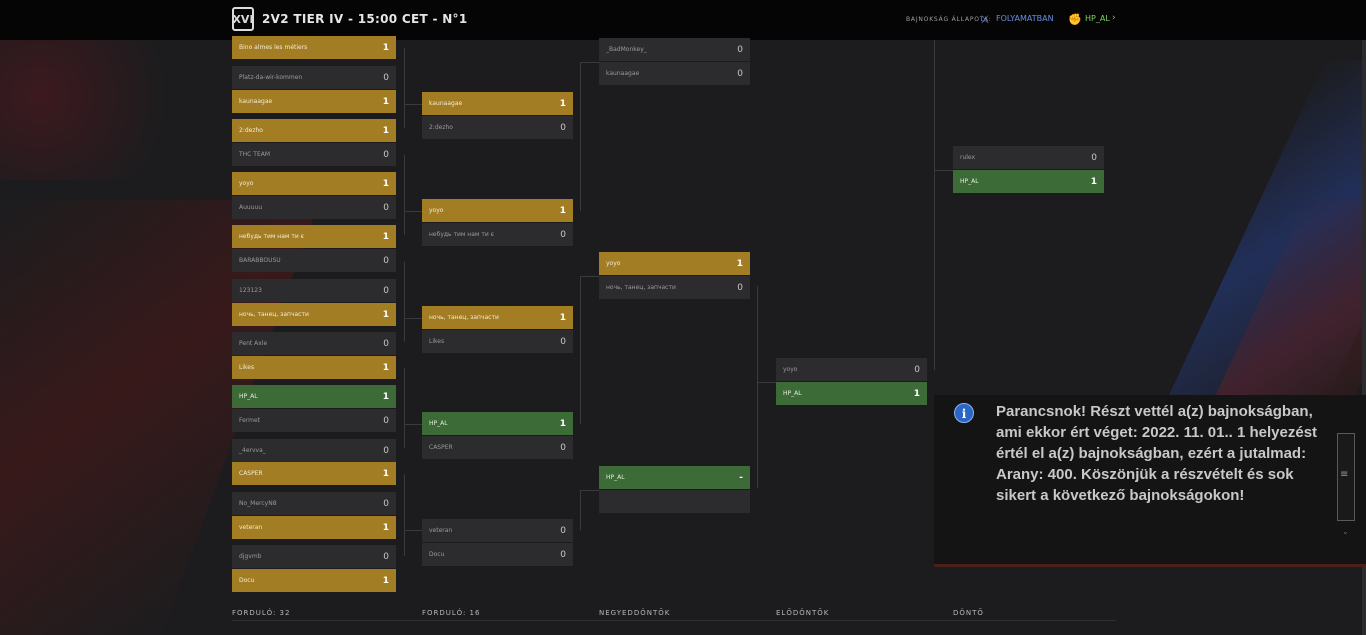 This screenshot has height=635, width=1366. I want to click on r16-team-row: Docu 0, so click(497, 554).